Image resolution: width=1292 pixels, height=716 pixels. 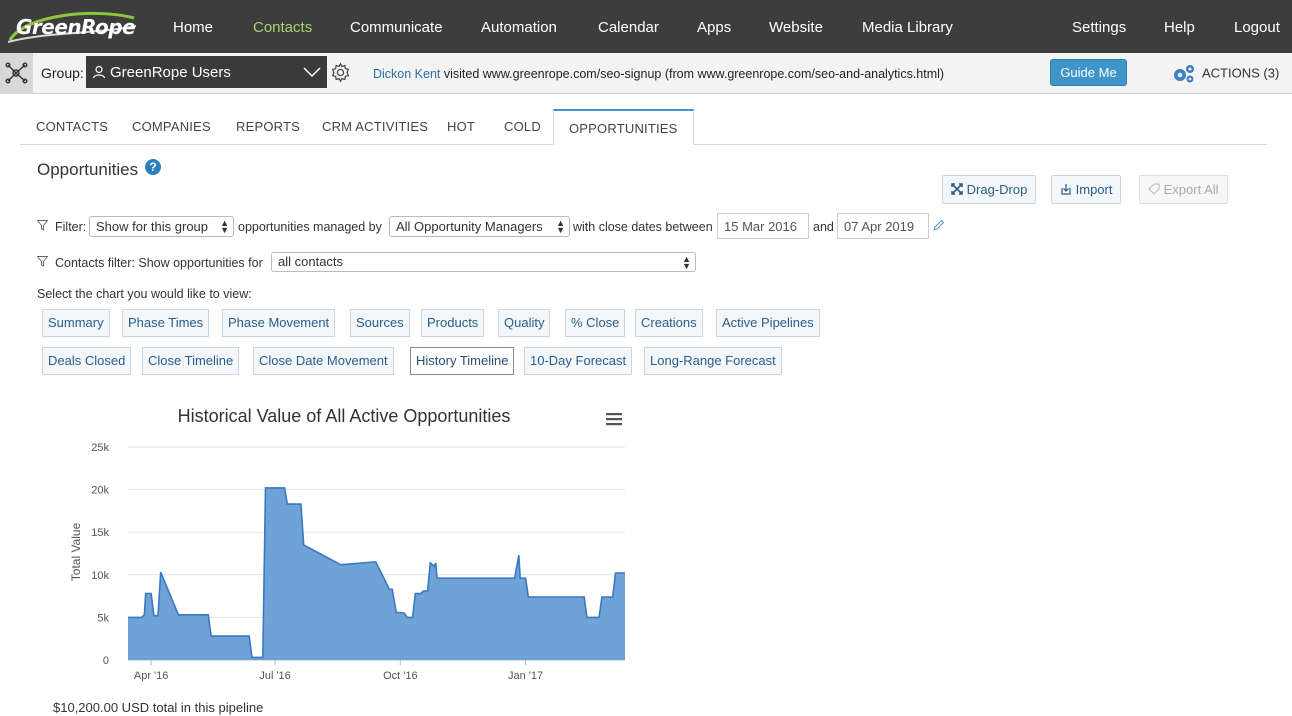 What do you see at coordinates (171, 126) in the screenshot?
I see `tab-companies: COMPANIES` at bounding box center [171, 126].